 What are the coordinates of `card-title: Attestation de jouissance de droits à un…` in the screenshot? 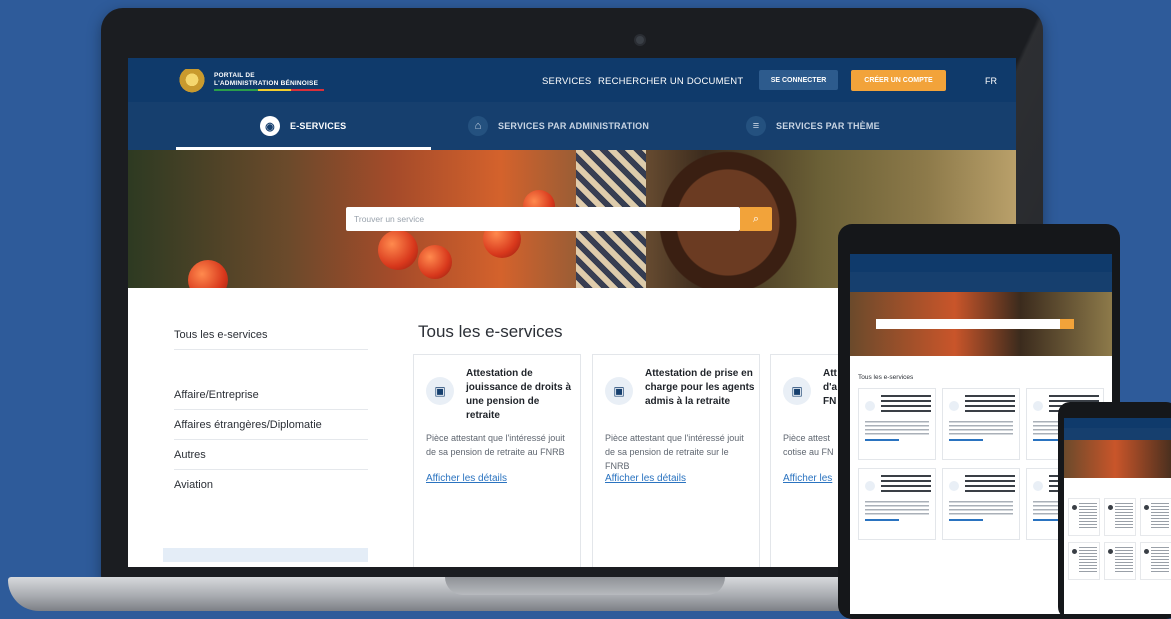 It's located at (519, 394).